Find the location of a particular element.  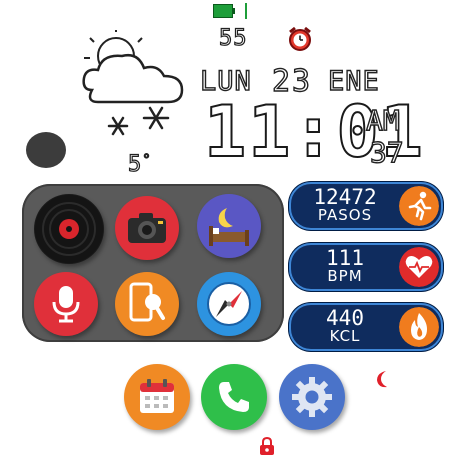

moon-bed-icon is located at coordinates (229, 227).